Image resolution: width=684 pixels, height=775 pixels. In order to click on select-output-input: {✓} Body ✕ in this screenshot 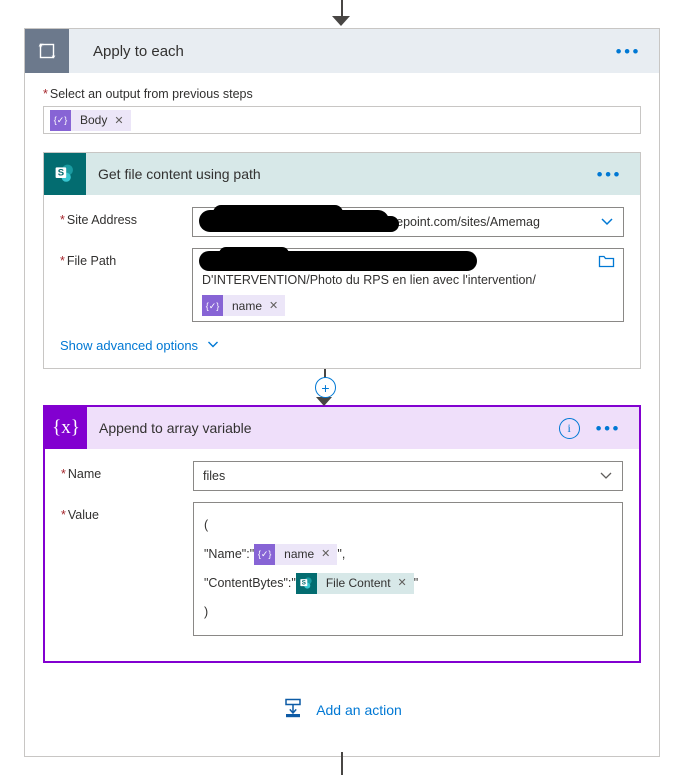, I will do `click(342, 120)`.